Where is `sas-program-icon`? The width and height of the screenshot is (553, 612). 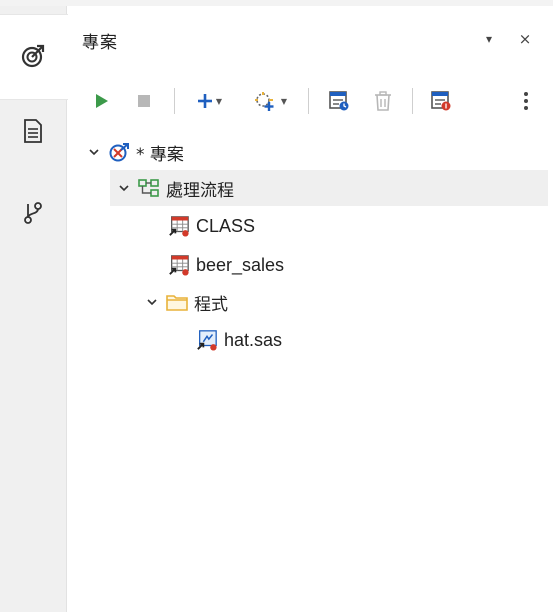
sas-program-icon is located at coordinates (207, 340).